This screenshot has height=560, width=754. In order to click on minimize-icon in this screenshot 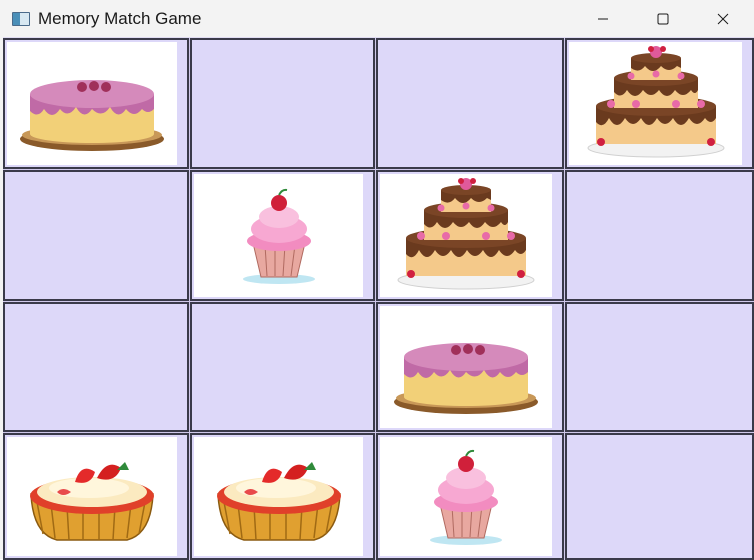, I will do `click(603, 18)`.